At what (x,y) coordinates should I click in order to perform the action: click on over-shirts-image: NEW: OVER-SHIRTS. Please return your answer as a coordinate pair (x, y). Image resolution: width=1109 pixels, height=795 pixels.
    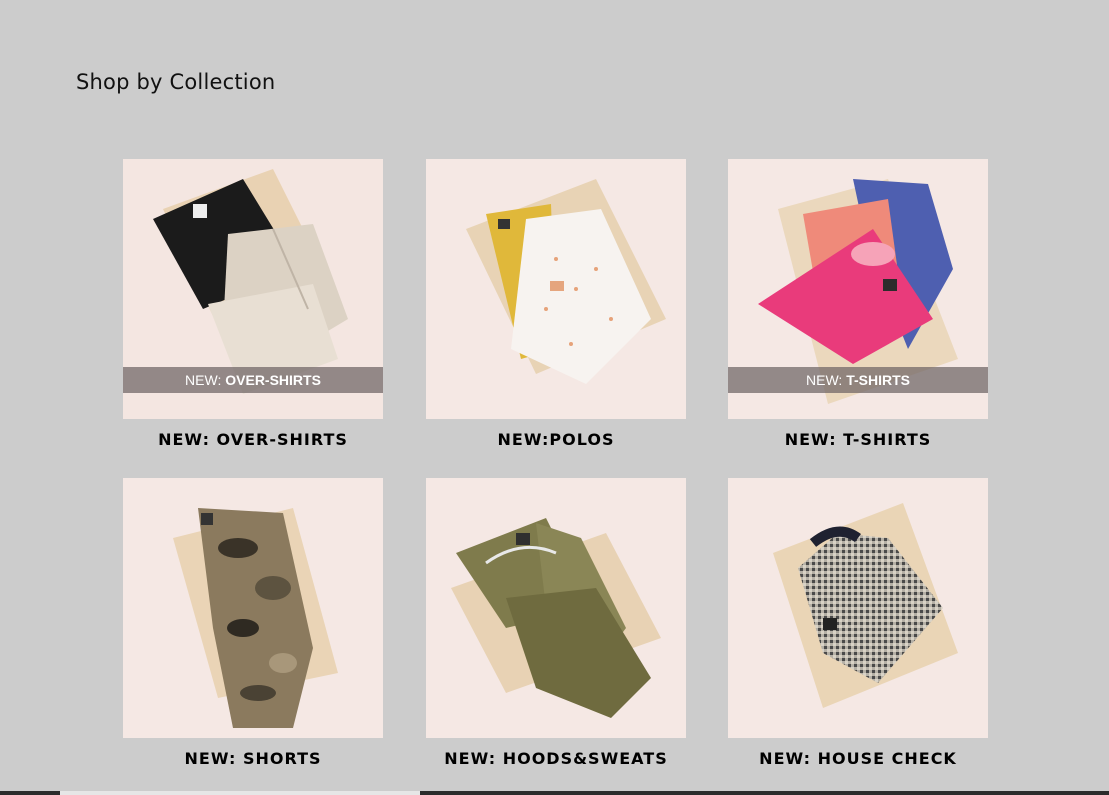
    Looking at the image, I should click on (253, 289).